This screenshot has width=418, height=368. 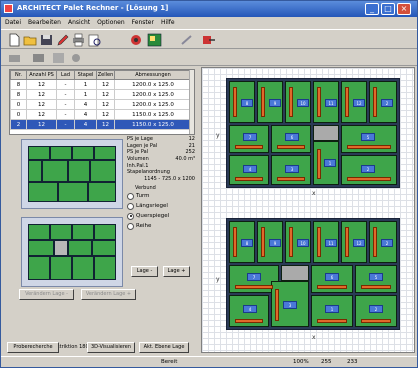 What do you see at coordinates (108, 294) in the screenshot?
I see `modify-next-button: Verändern Lage +` at bounding box center [108, 294].